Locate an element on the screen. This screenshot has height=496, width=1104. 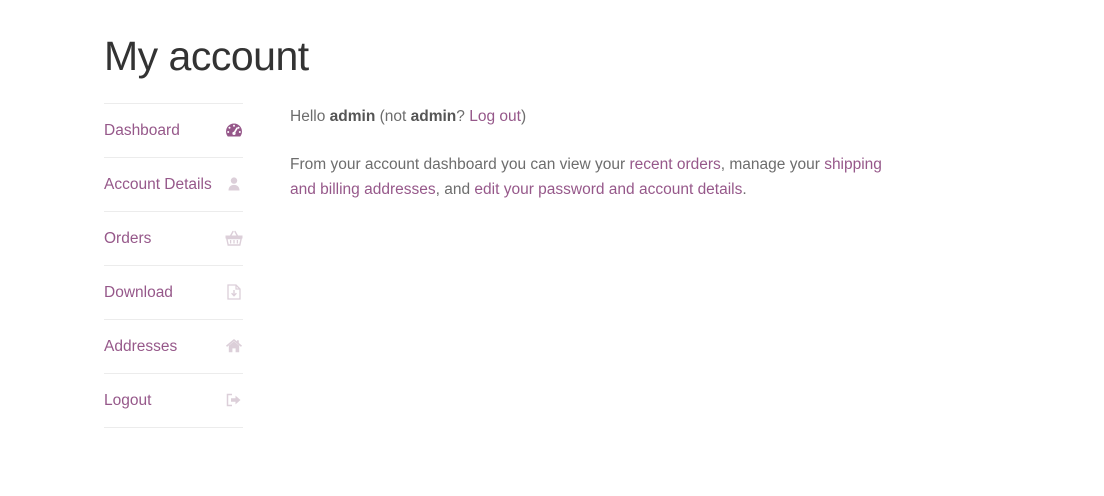
page-title: My account is located at coordinates (206, 56).